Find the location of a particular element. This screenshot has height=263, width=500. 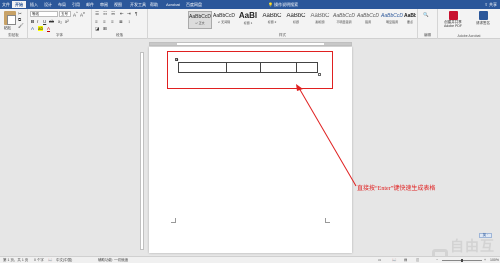

paste-button is located at coordinates (10, 18).